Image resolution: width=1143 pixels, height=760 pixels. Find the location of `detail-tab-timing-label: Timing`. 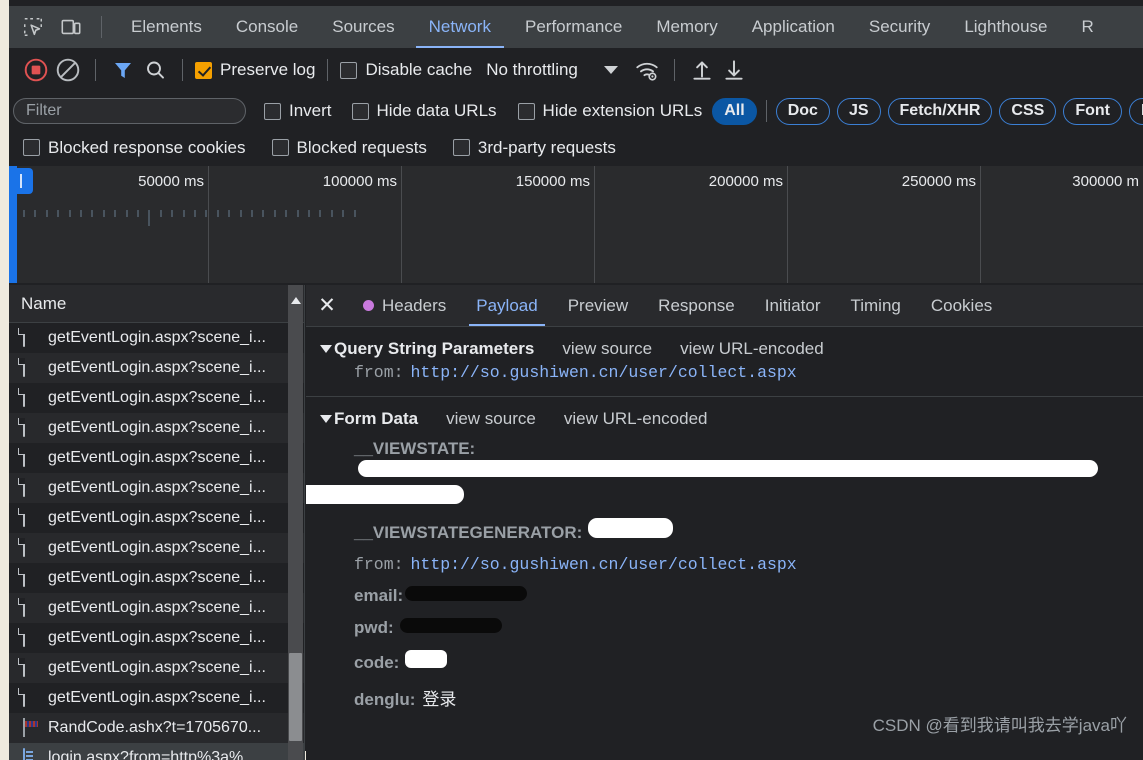

detail-tab-timing-label: Timing is located at coordinates (875, 305).